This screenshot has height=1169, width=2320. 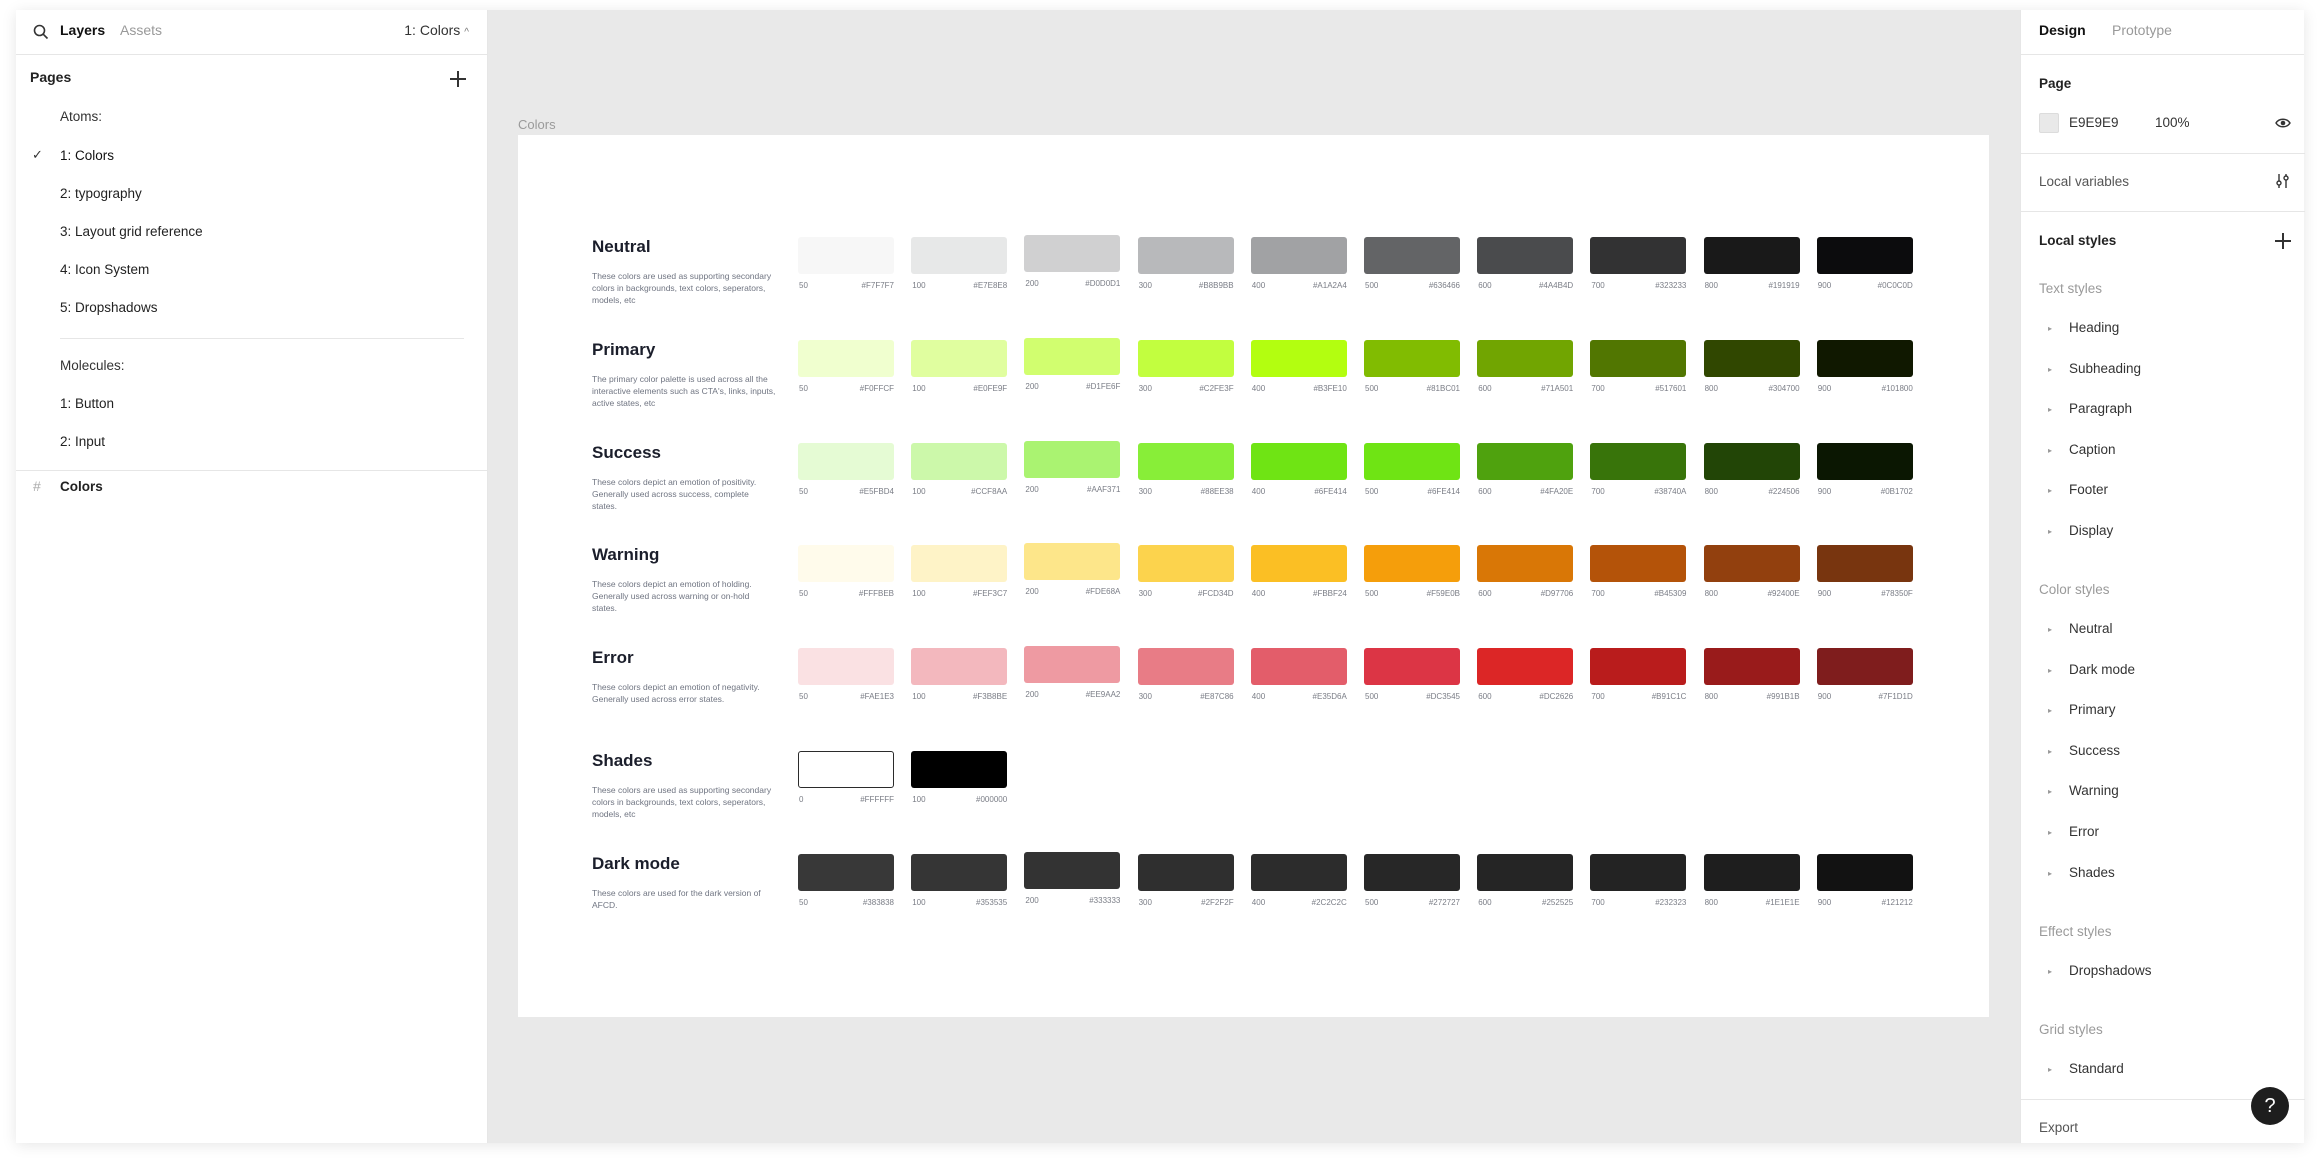 What do you see at coordinates (2100, 408) in the screenshot?
I see `style-item: Paragraph` at bounding box center [2100, 408].